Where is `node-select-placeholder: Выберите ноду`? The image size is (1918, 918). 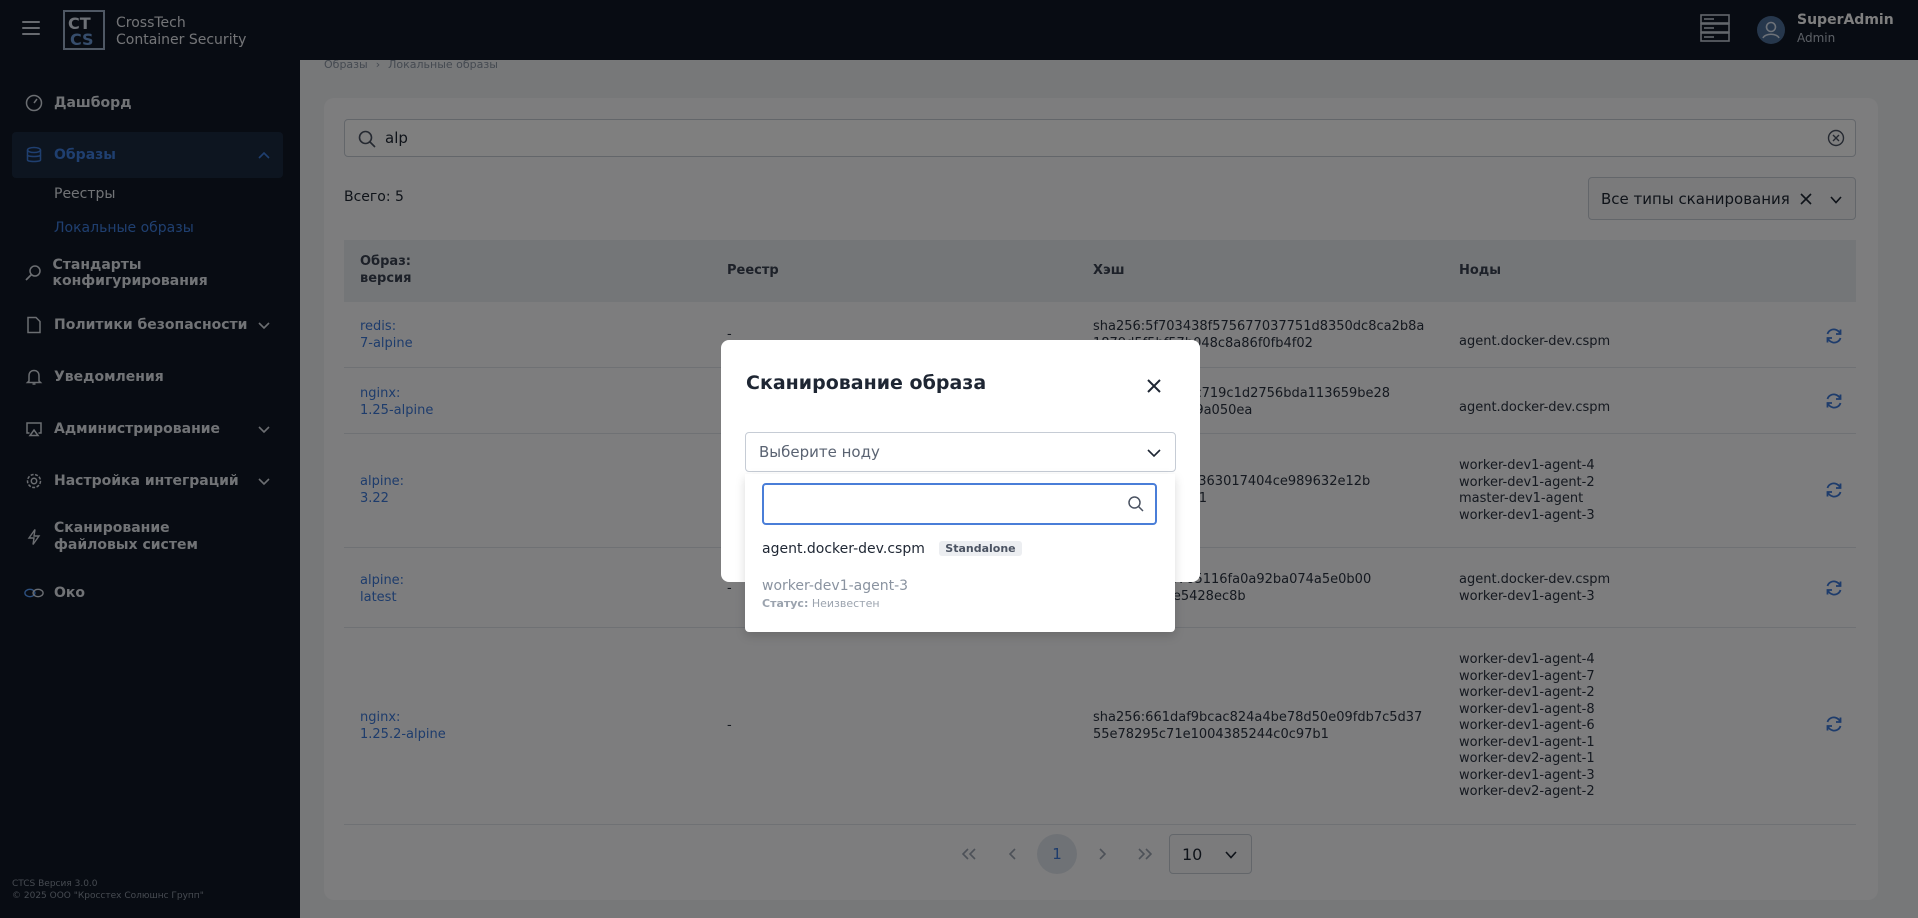 node-select-placeholder: Выберите ноду is located at coordinates (819, 452).